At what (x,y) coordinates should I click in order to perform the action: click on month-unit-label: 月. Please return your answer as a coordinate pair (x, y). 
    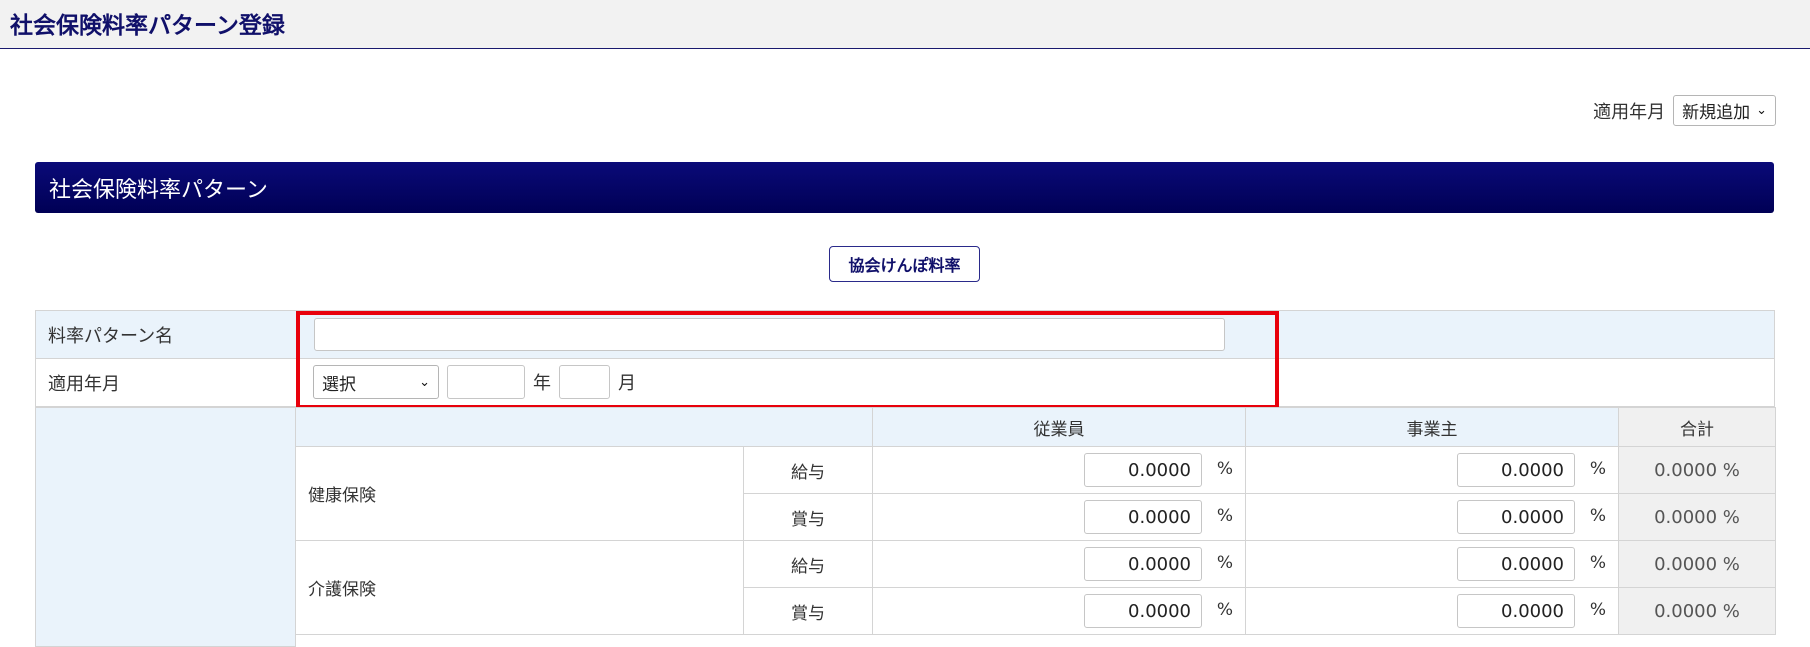
    Looking at the image, I should click on (627, 383).